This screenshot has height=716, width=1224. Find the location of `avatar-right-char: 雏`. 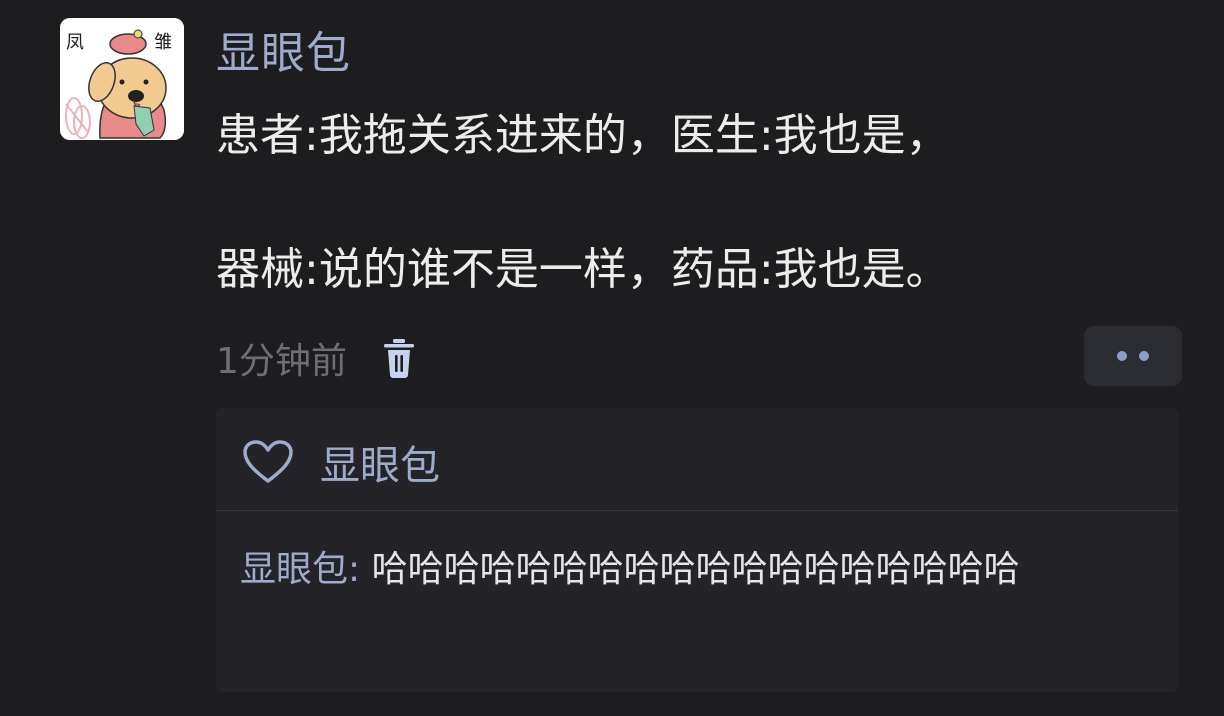

avatar-right-char: 雏 is located at coordinates (163, 42).